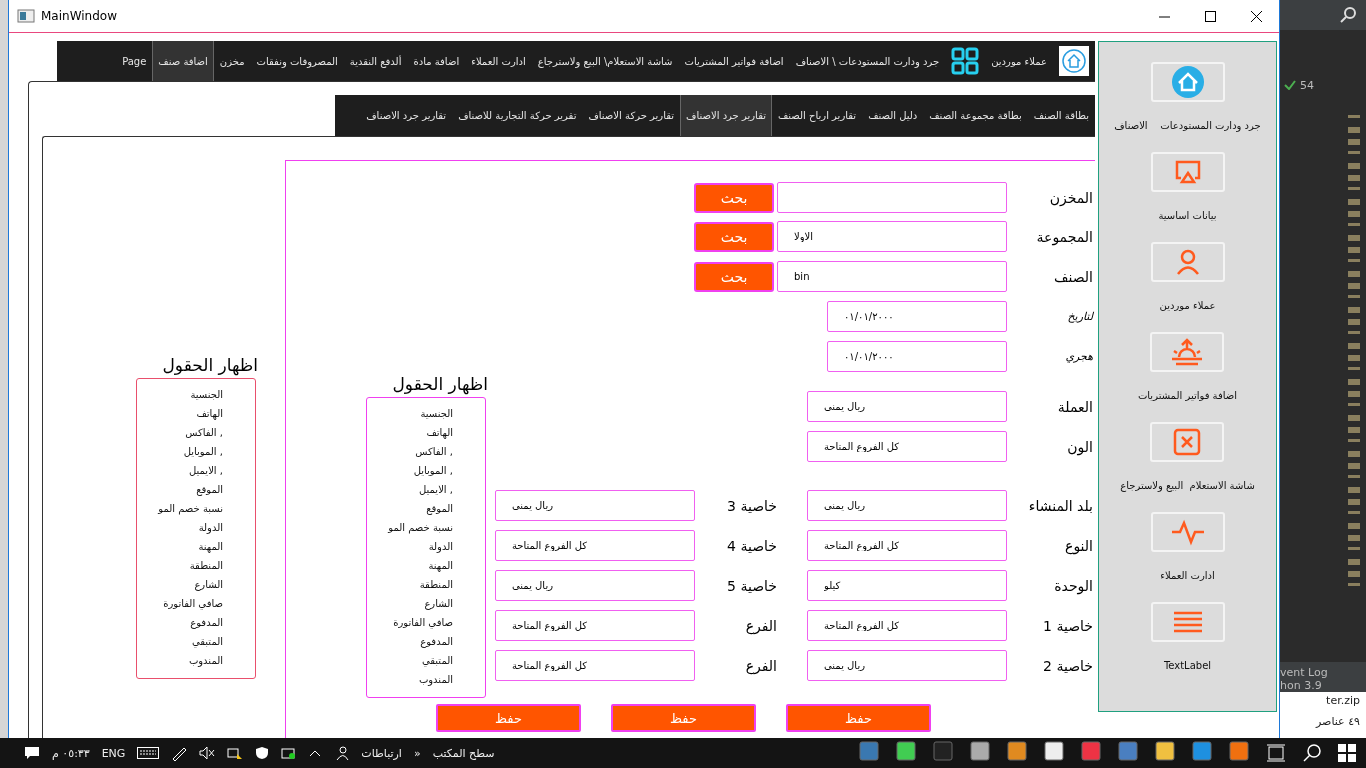  I want to click on nav-tab: عملاء موردين, so click(1019, 61).